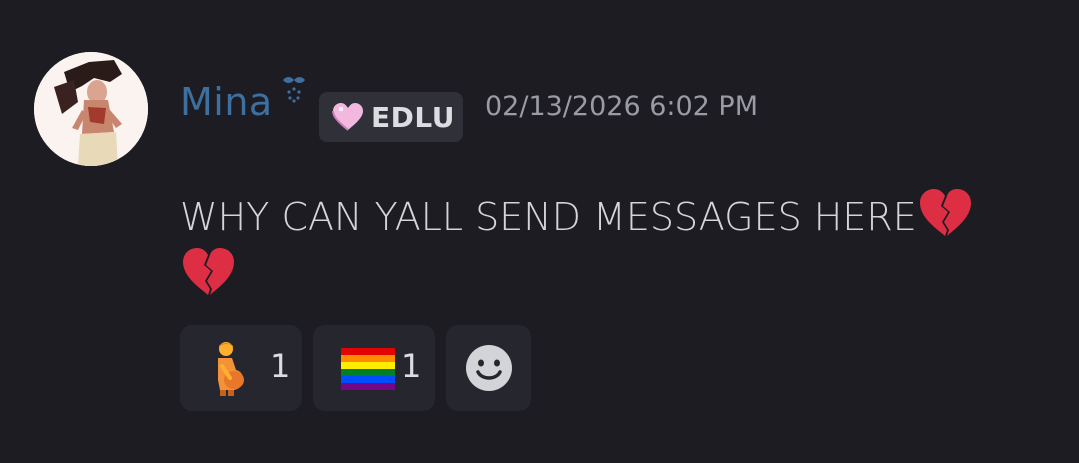 This screenshot has width=1079, height=463. What do you see at coordinates (347, 117) in the screenshot?
I see `pink-heart-icon` at bounding box center [347, 117].